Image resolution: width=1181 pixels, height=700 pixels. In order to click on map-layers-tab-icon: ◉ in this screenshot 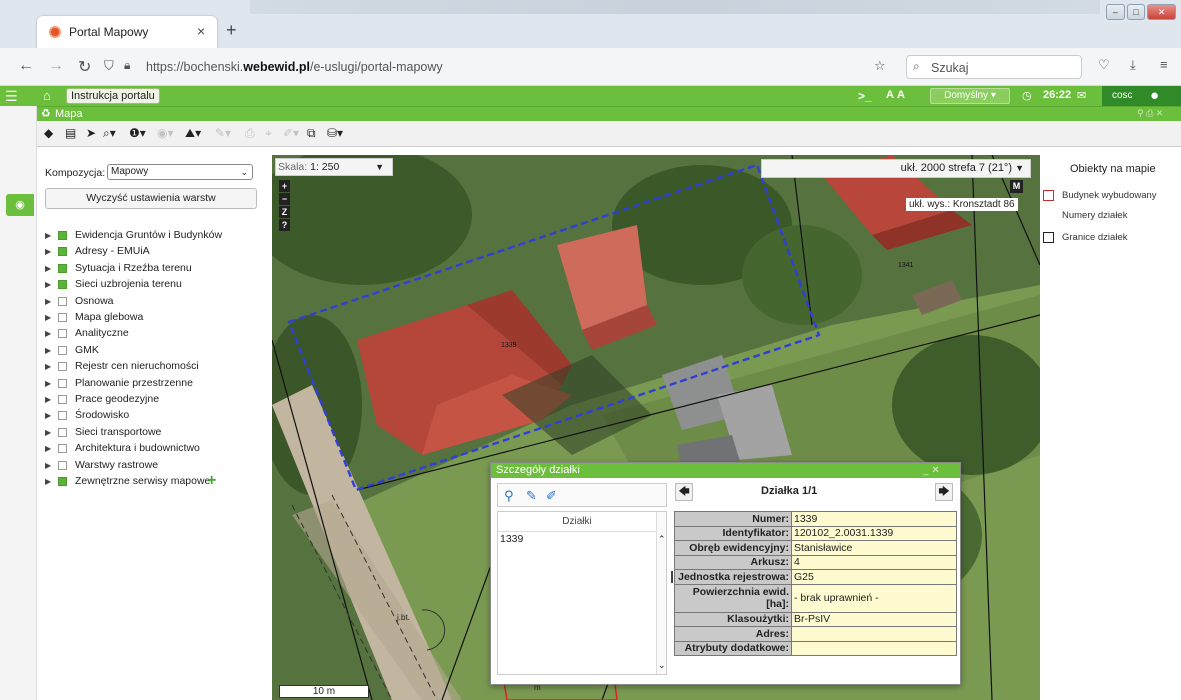, I will do `click(20, 205)`.